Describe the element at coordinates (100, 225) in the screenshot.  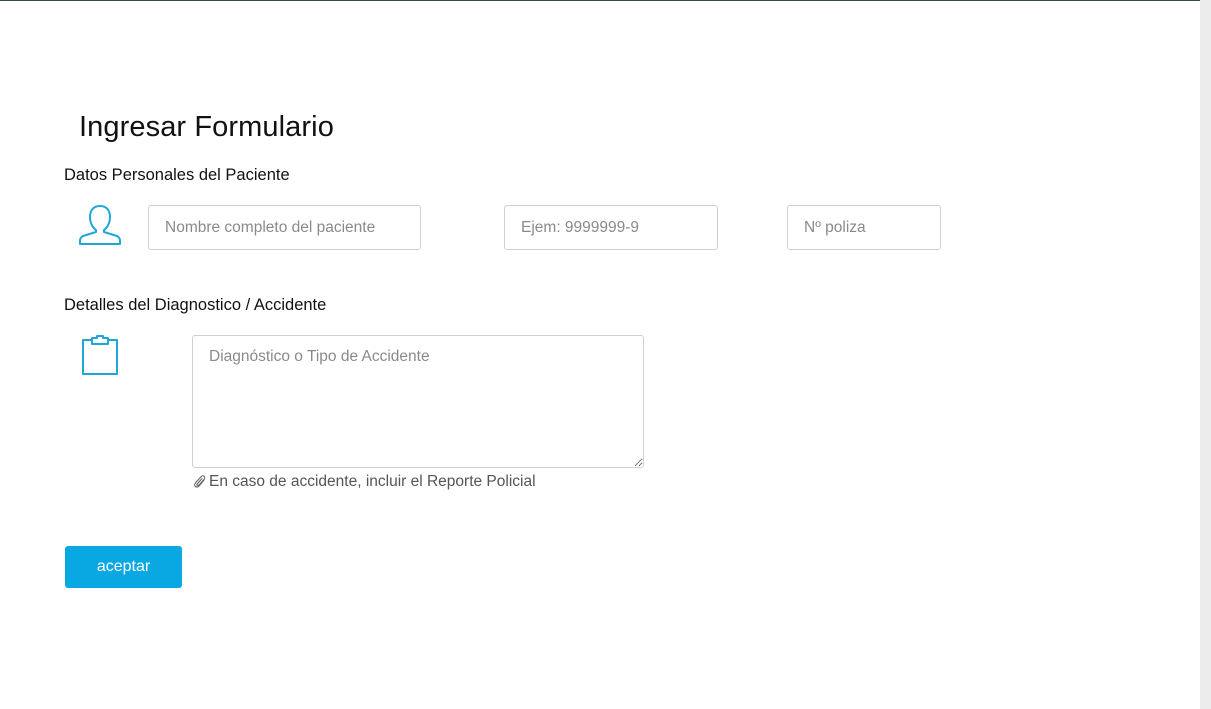
I see `user-icon` at that location.